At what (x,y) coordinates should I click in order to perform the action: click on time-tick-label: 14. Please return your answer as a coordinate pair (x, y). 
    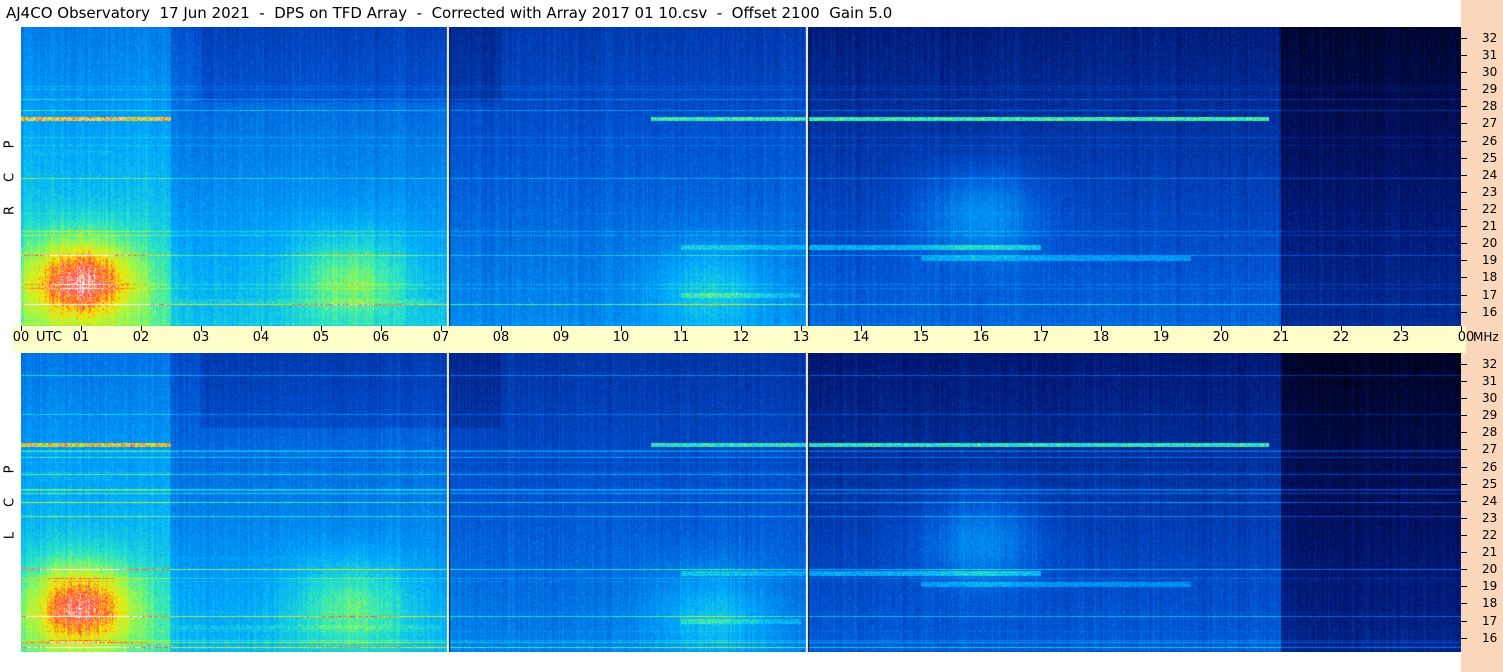
    Looking at the image, I should click on (861, 337).